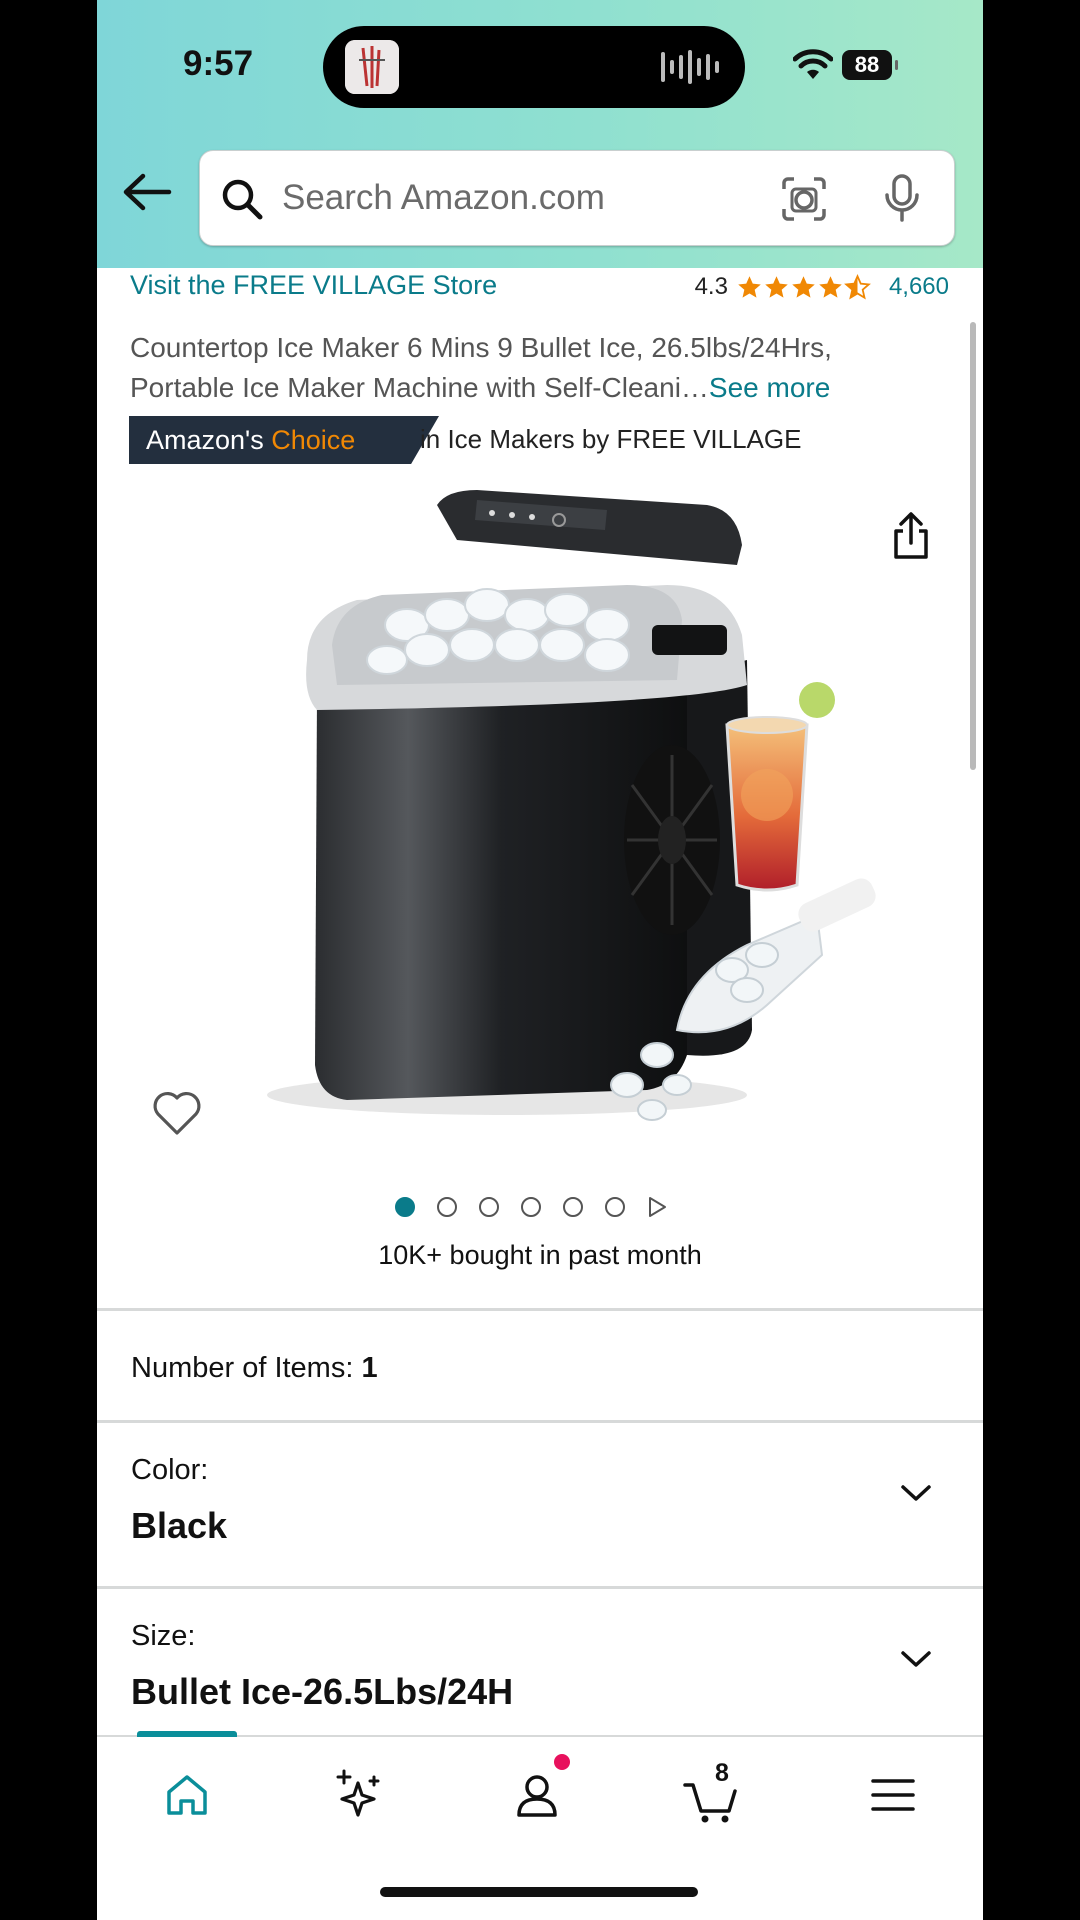 This screenshot has width=1080, height=1920. Describe the element at coordinates (562, 1762) in the screenshot. I see `notification-dot` at that location.